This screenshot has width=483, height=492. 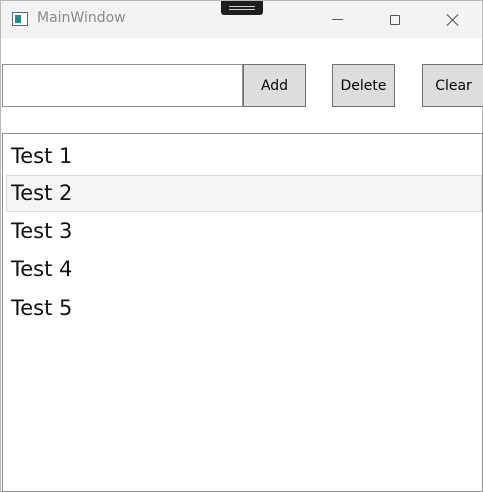 What do you see at coordinates (244, 231) in the screenshot?
I see `list-item: Test 3` at bounding box center [244, 231].